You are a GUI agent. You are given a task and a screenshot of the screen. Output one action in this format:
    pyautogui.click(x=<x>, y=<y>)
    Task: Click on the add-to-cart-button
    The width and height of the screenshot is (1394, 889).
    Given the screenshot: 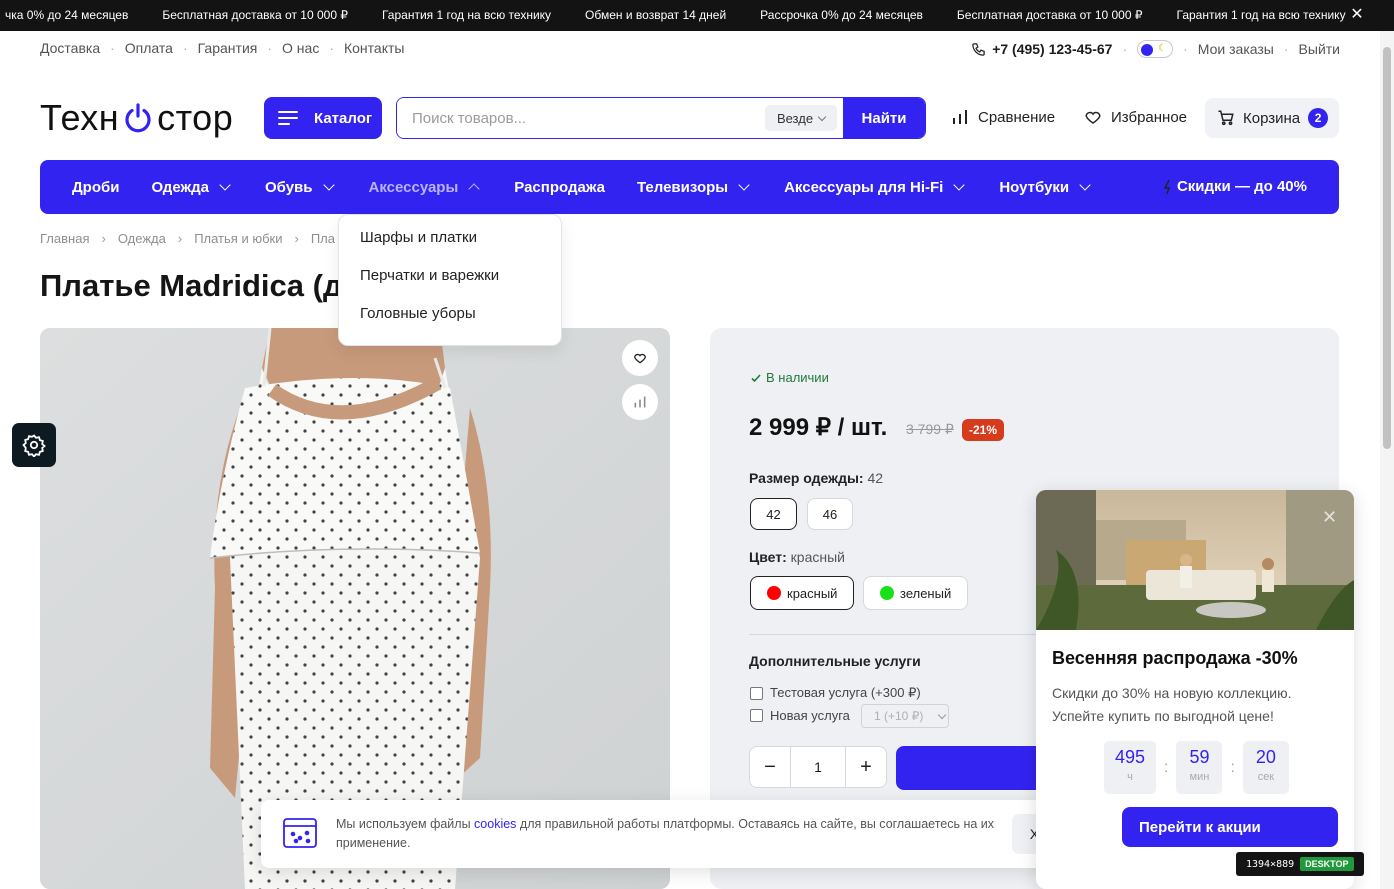 What is the action you would take?
    pyautogui.click(x=971, y=768)
    